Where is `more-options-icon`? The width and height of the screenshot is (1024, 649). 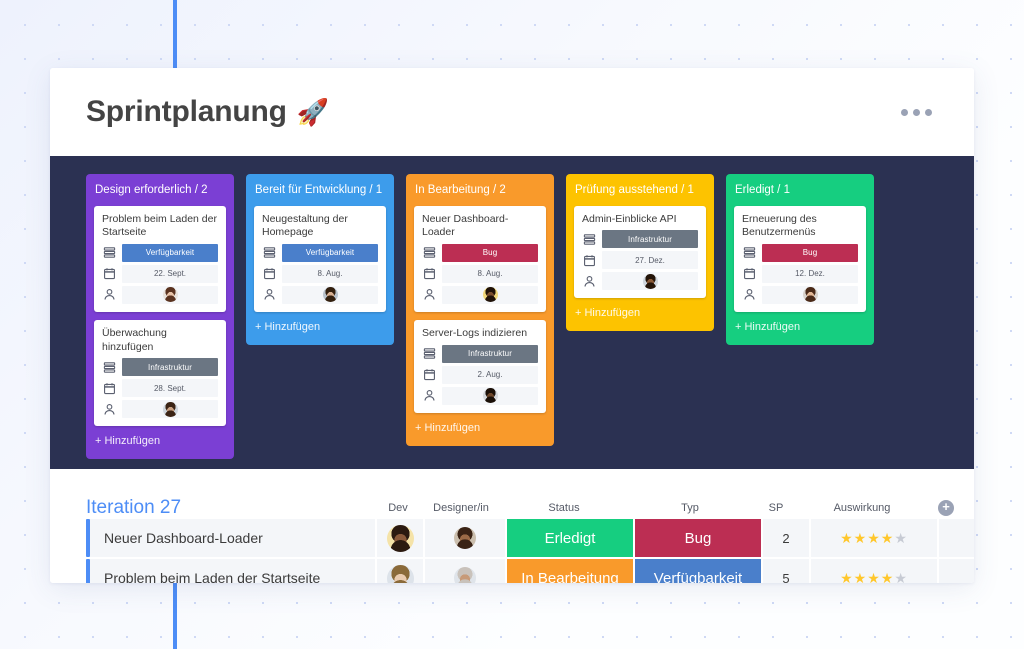
more-options-icon is located at coordinates (916, 112).